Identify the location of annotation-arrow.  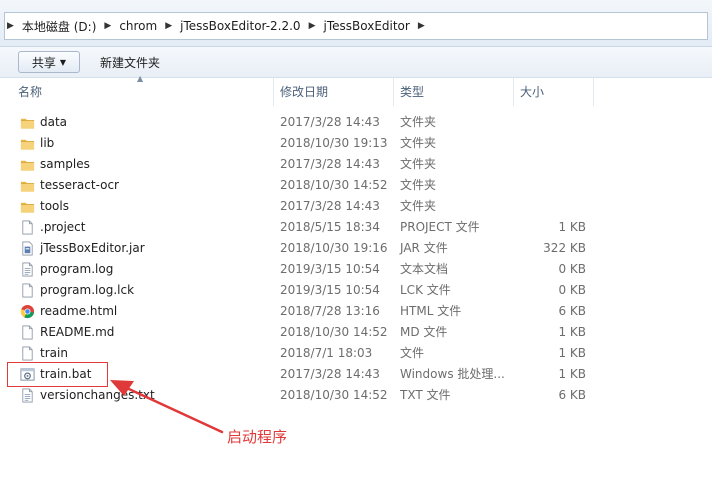
(167, 407).